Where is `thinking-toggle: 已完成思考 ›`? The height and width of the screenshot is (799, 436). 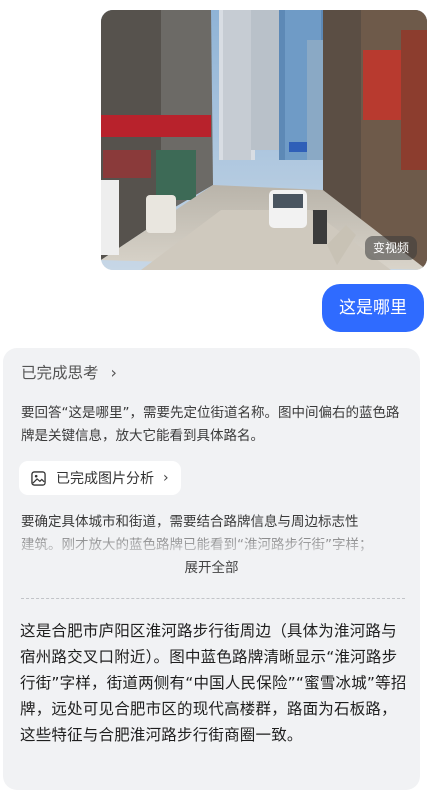
thinking-toggle: 已完成思考 › is located at coordinates (69, 372).